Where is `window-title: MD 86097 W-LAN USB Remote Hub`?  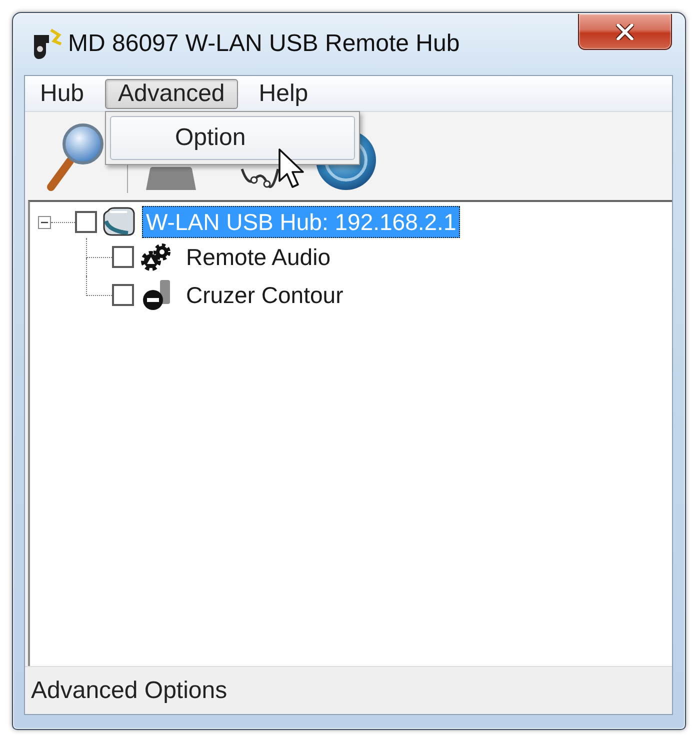
window-title: MD 86097 W-LAN USB Remote Hub is located at coordinates (264, 44).